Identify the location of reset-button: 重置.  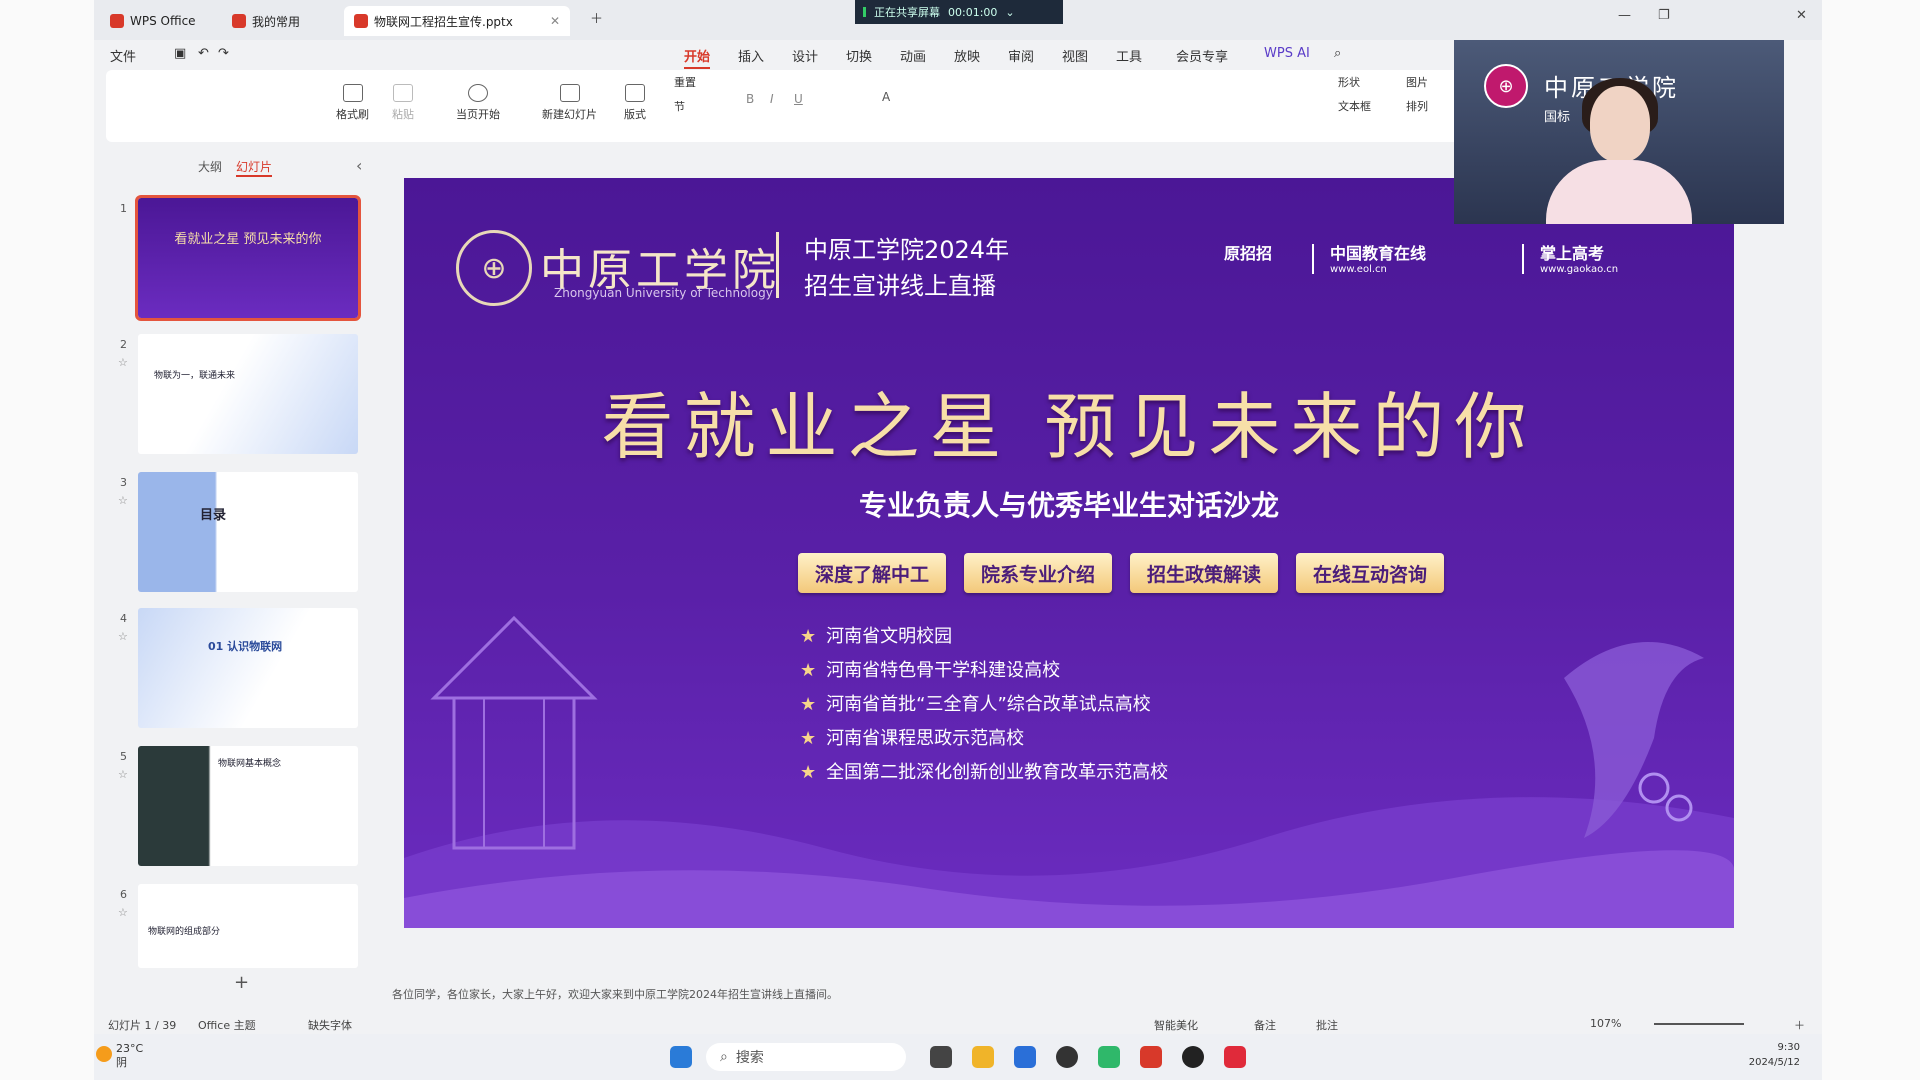
(685, 82).